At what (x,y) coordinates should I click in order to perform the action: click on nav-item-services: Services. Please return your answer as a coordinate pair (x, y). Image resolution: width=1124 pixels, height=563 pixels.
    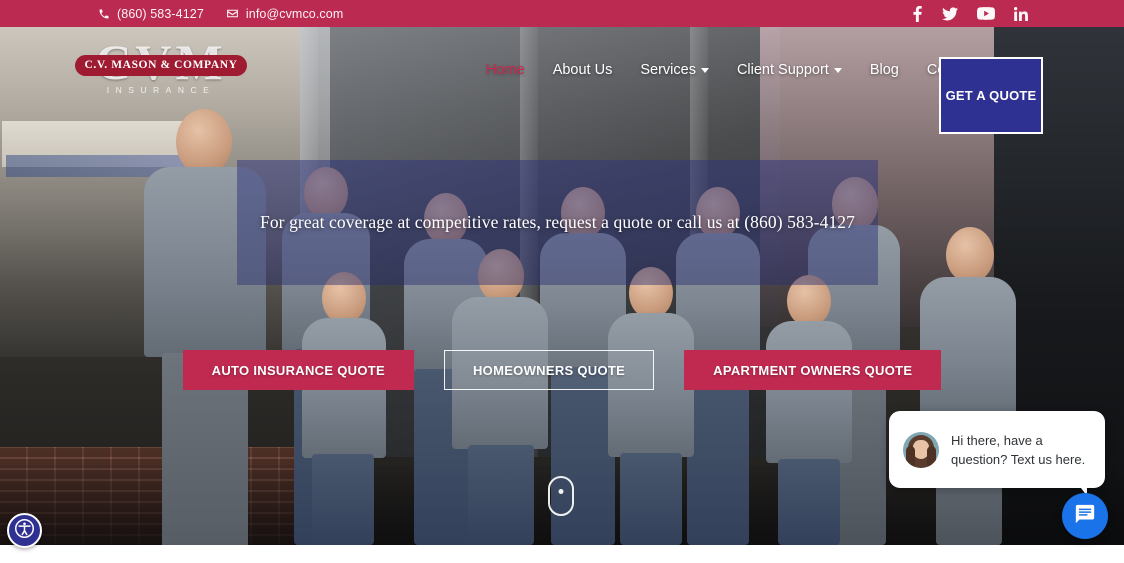
    Looking at the image, I should click on (674, 70).